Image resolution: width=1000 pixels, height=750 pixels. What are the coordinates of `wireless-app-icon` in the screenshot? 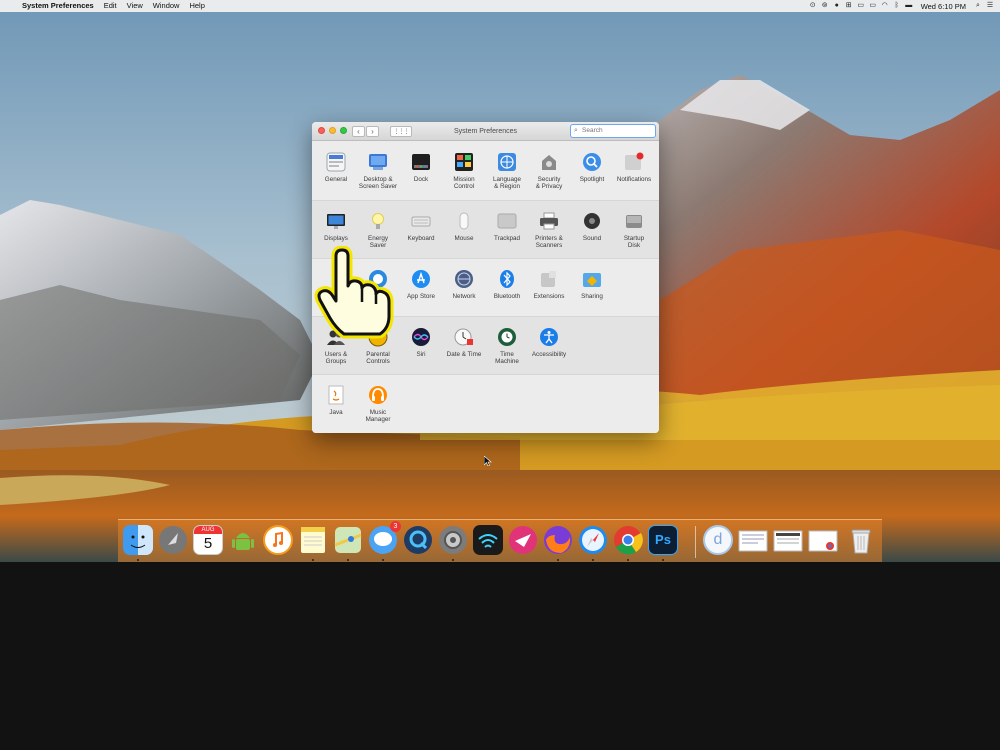 It's located at (488, 540).